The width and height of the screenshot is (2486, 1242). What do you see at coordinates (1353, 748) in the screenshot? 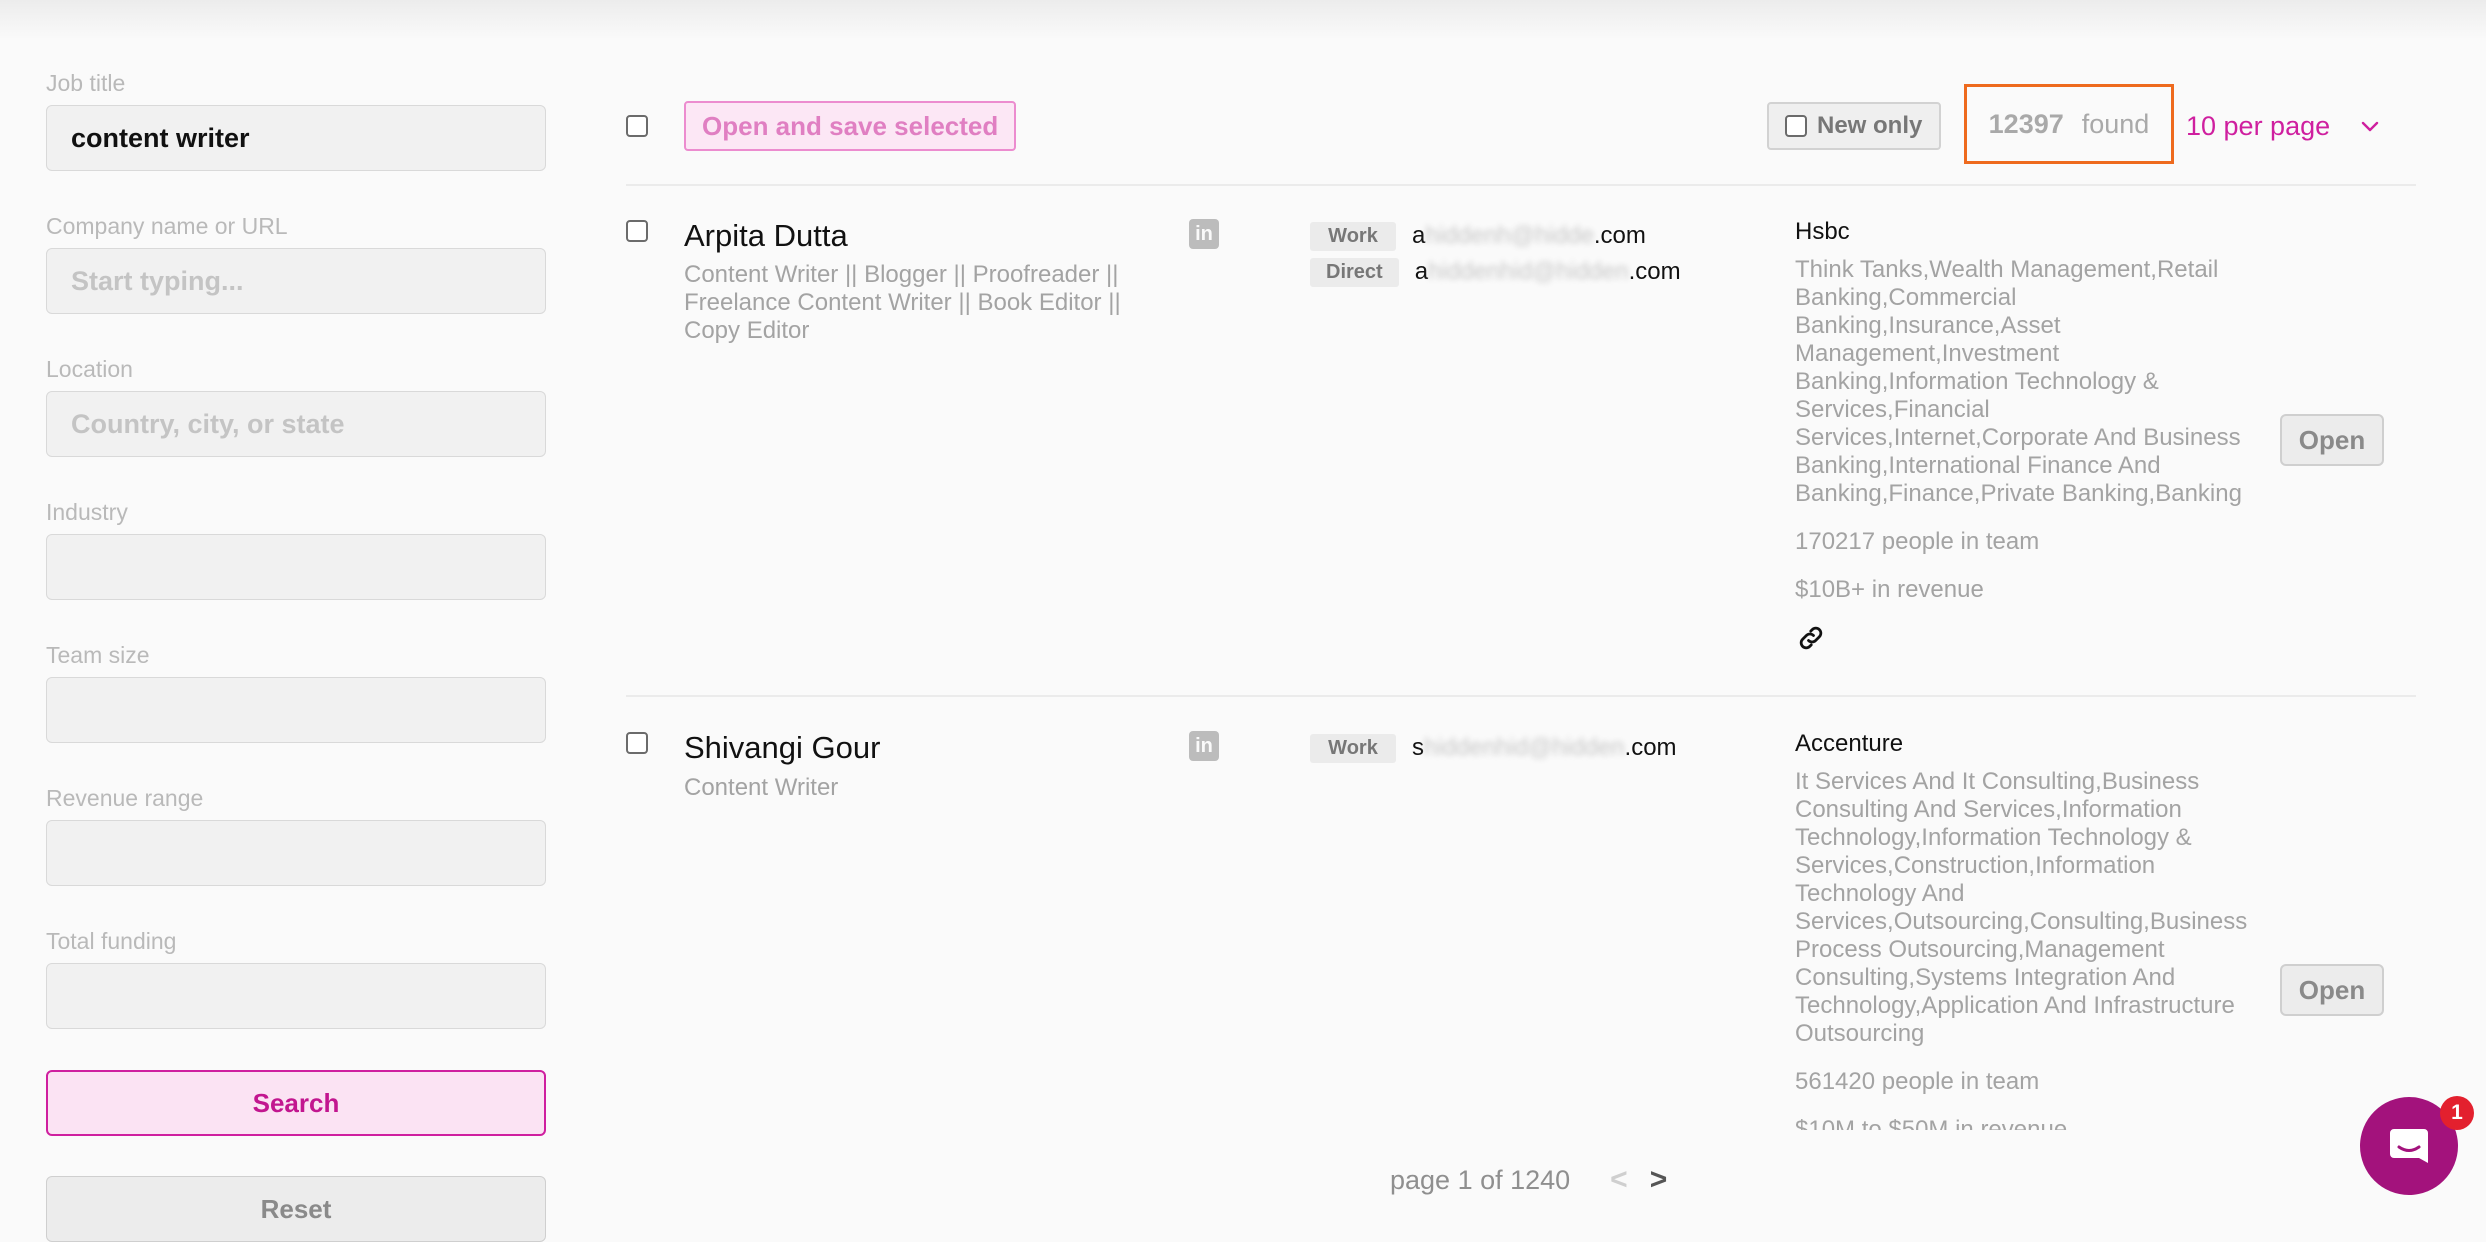
I see `email-type-tag: Work` at bounding box center [1353, 748].